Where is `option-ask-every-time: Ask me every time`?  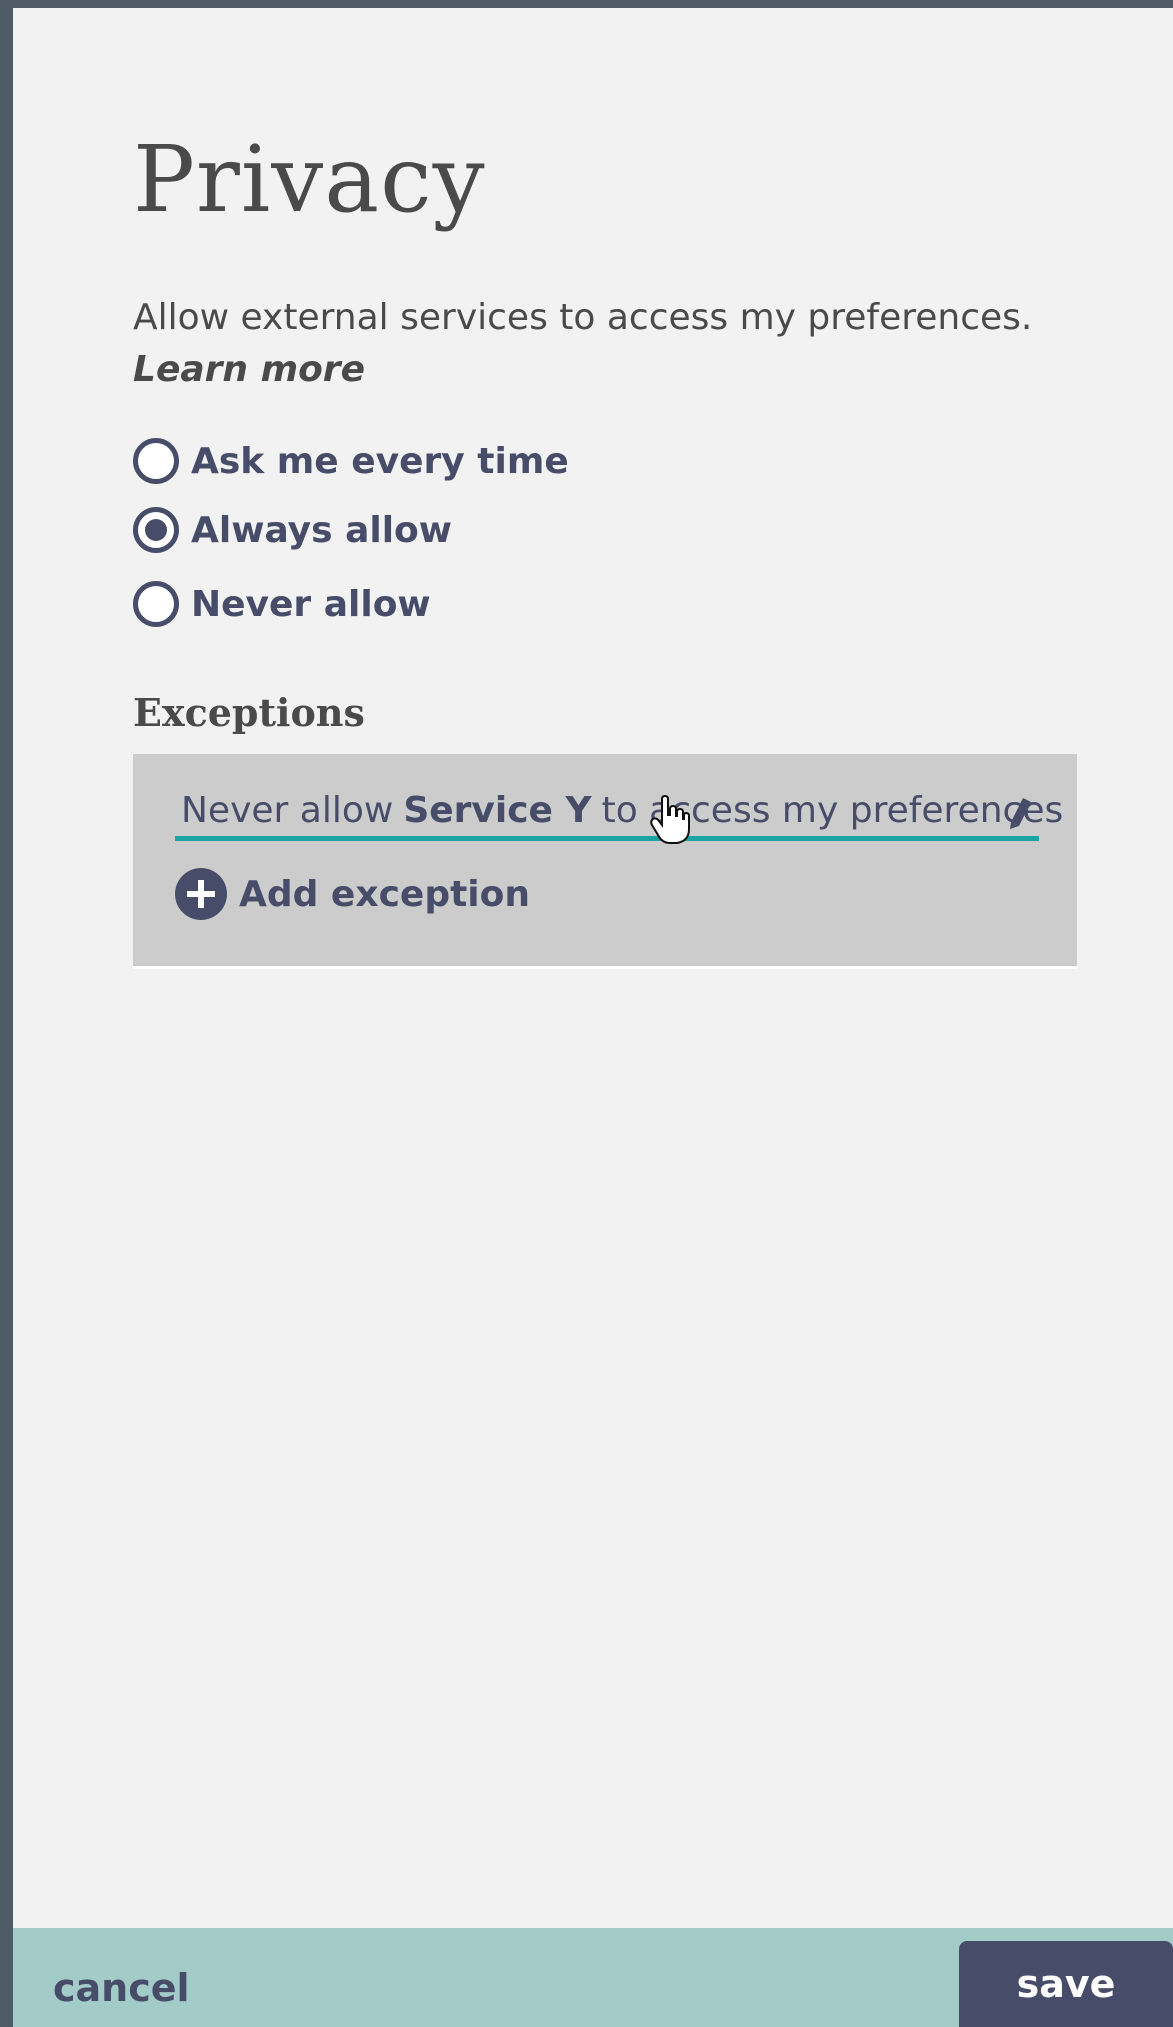 option-ask-every-time: Ask me every time is located at coordinates (351, 461).